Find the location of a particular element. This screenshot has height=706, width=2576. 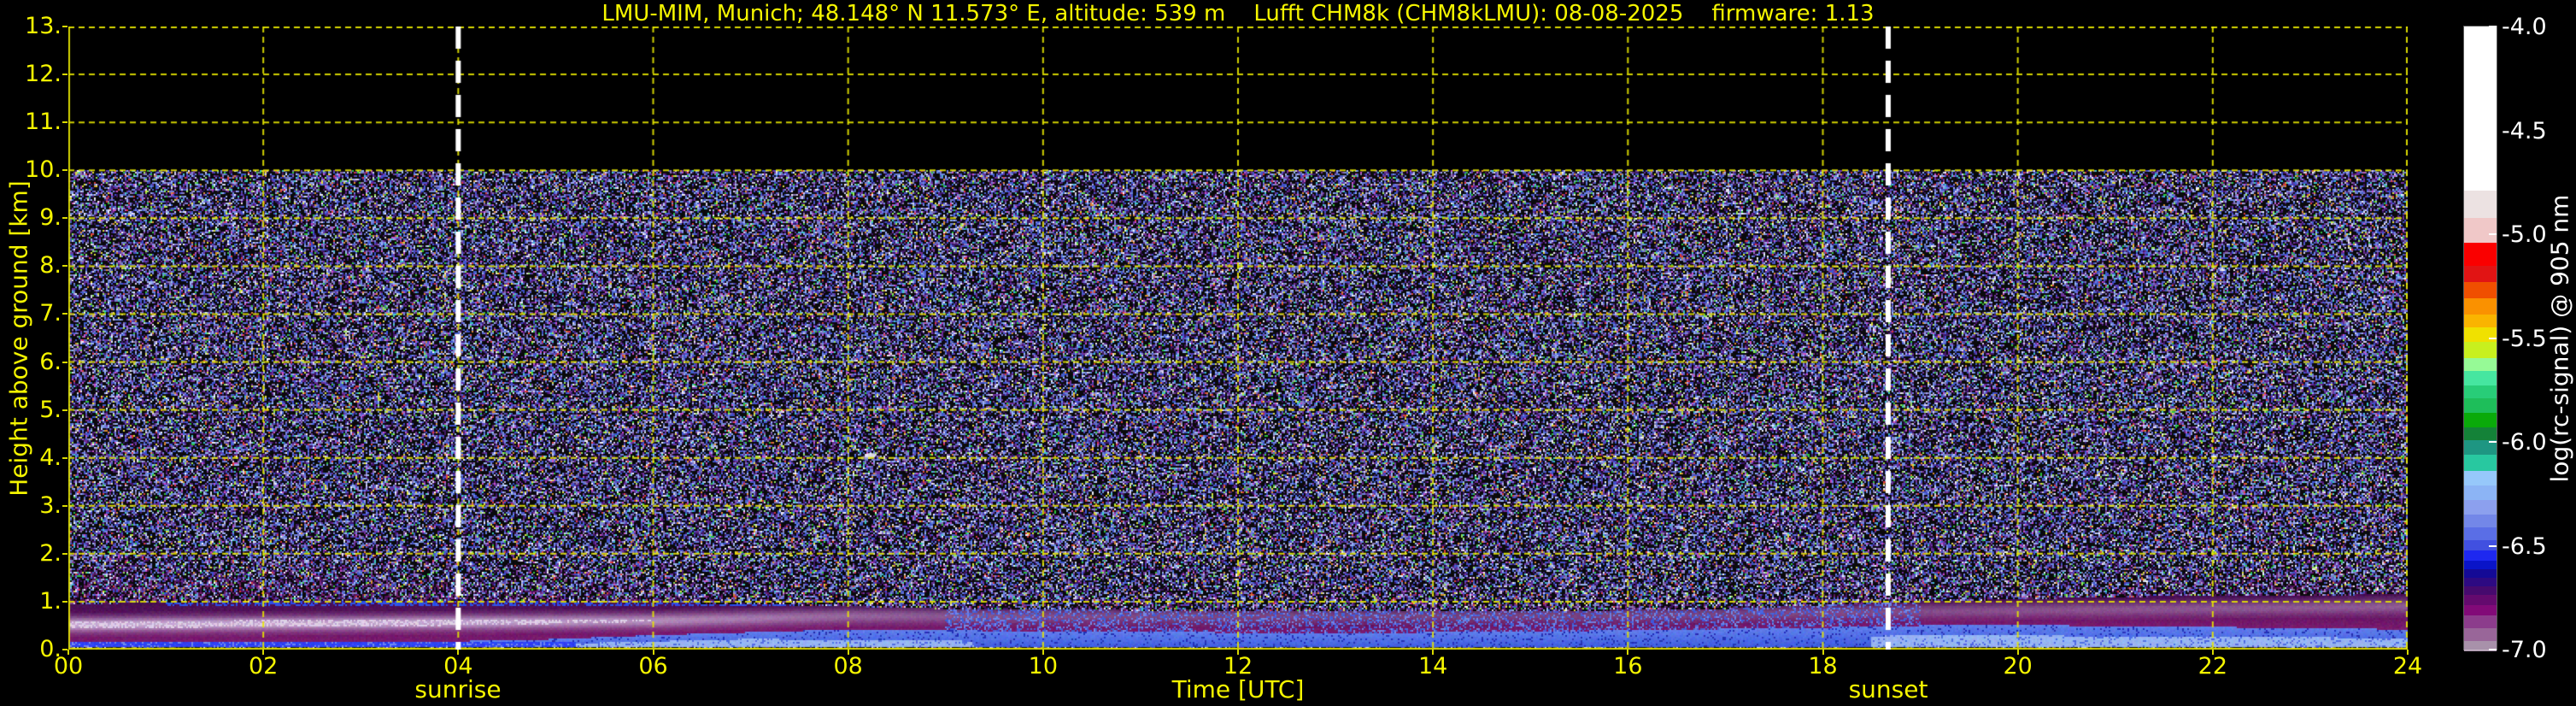

sunset-annotation: sunset is located at coordinates (1888, 689).